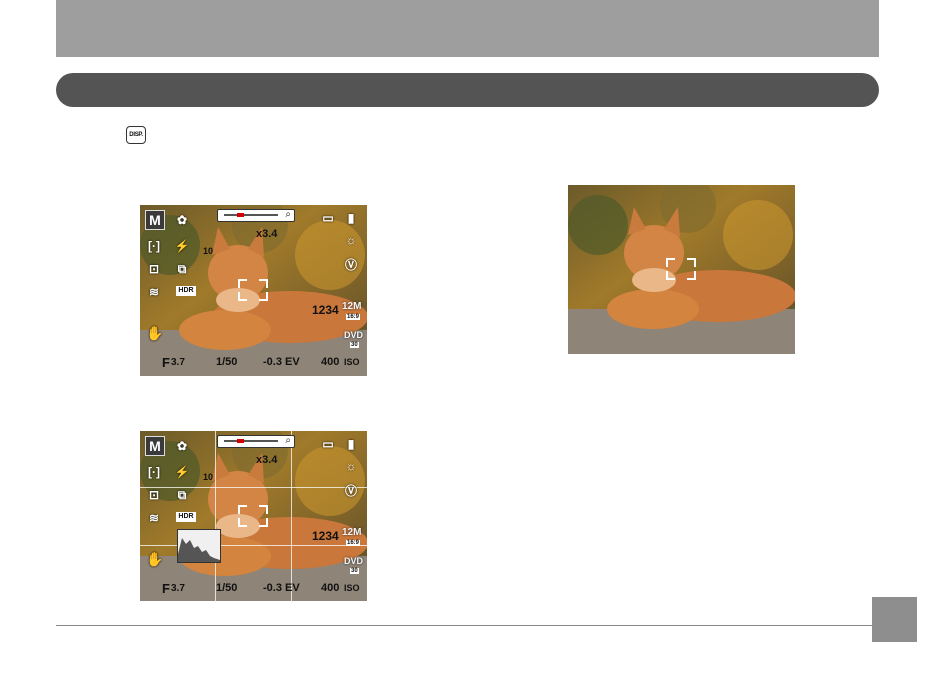 This screenshot has width=936, height=681. I want to click on section-title-bar, so click(467, 90).